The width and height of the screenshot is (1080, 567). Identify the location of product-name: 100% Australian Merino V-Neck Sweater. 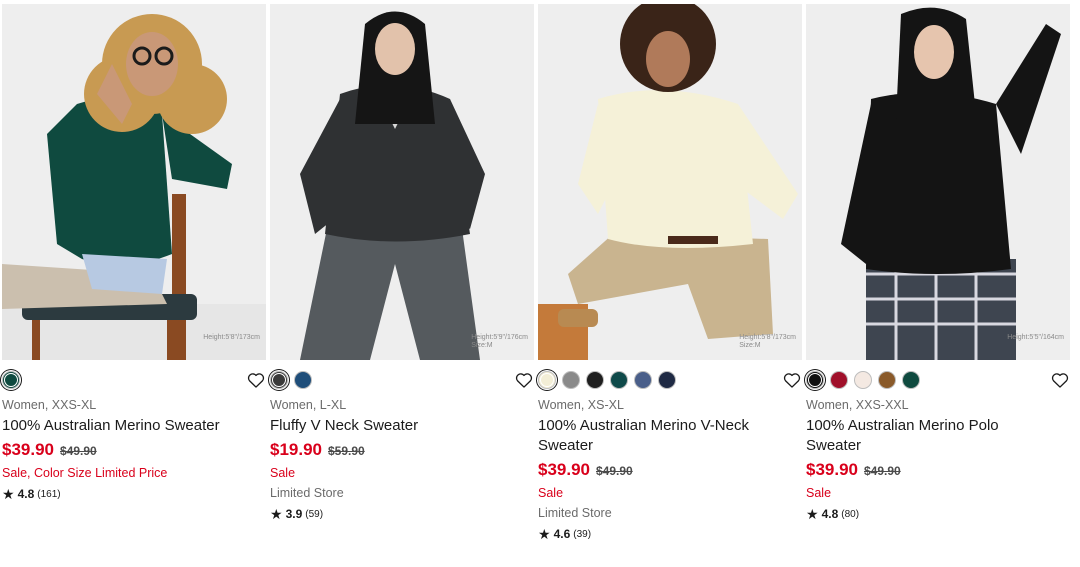
(670, 436).